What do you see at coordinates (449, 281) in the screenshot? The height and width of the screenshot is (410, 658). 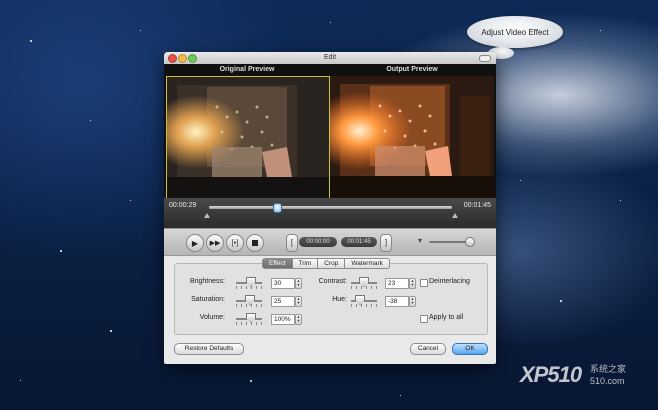 I see `deinterlacing-label: Deinterlacing` at bounding box center [449, 281].